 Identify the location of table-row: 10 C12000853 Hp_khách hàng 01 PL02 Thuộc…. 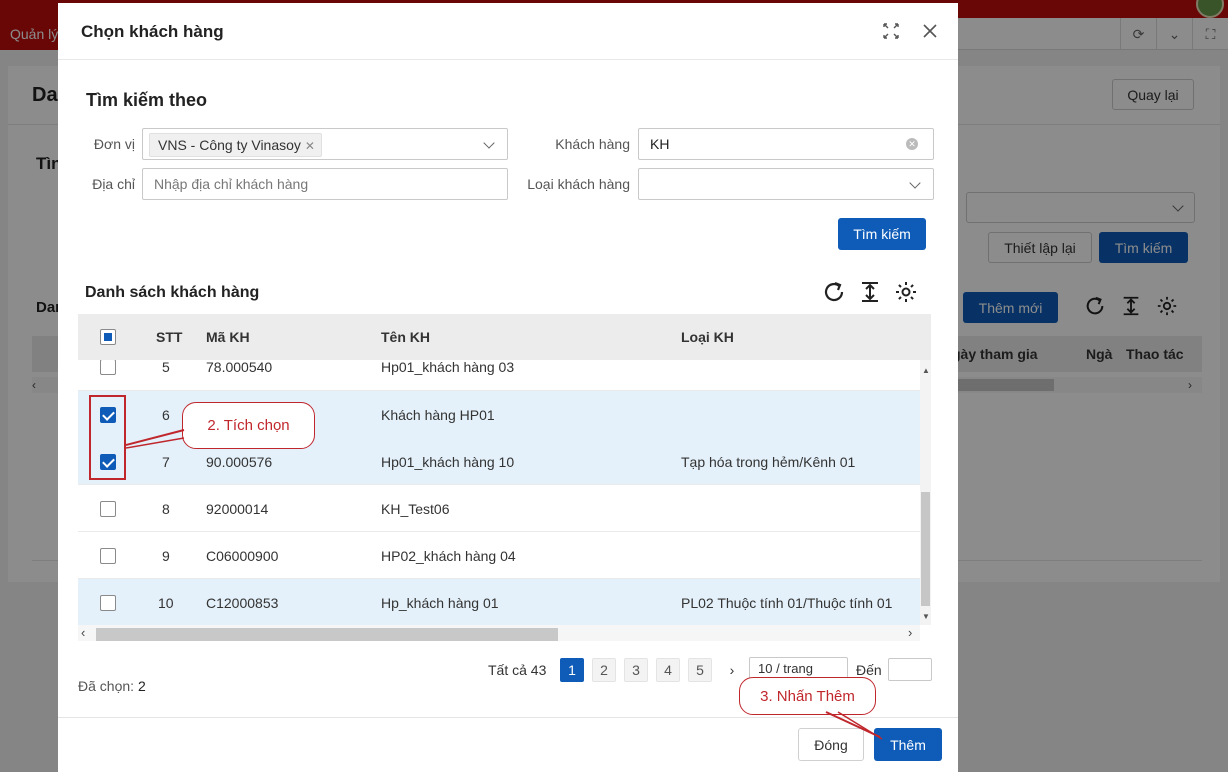
(499, 602).